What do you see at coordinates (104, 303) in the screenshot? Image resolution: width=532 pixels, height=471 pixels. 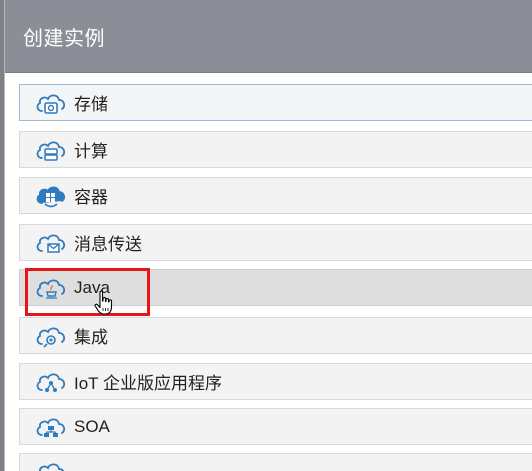 I see `hand-cursor-icon` at bounding box center [104, 303].